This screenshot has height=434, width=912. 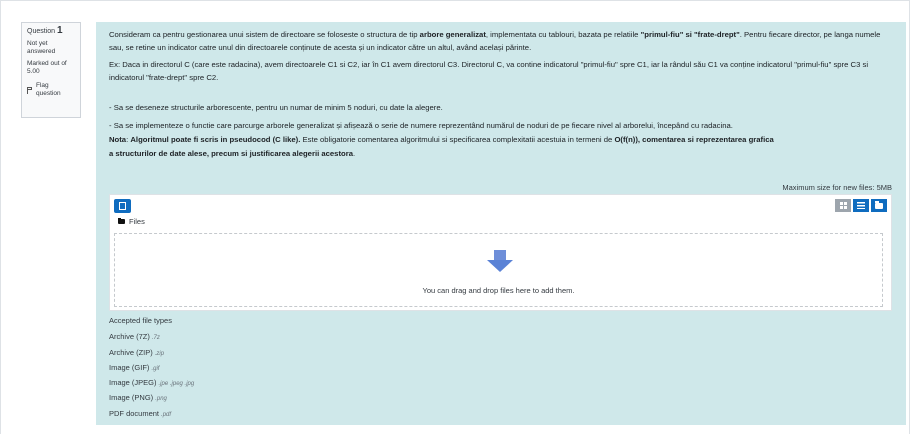 What do you see at coordinates (138, 398) in the screenshot?
I see `file-type-item: Image (PNG) .png` at bounding box center [138, 398].